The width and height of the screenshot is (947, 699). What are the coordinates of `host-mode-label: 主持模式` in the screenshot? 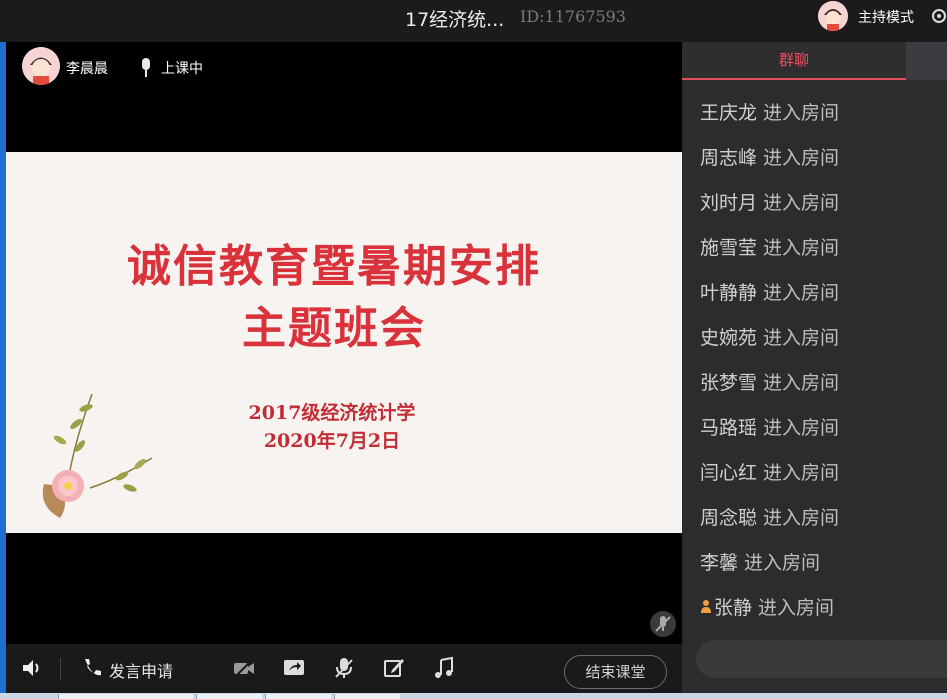 It's located at (886, 17).